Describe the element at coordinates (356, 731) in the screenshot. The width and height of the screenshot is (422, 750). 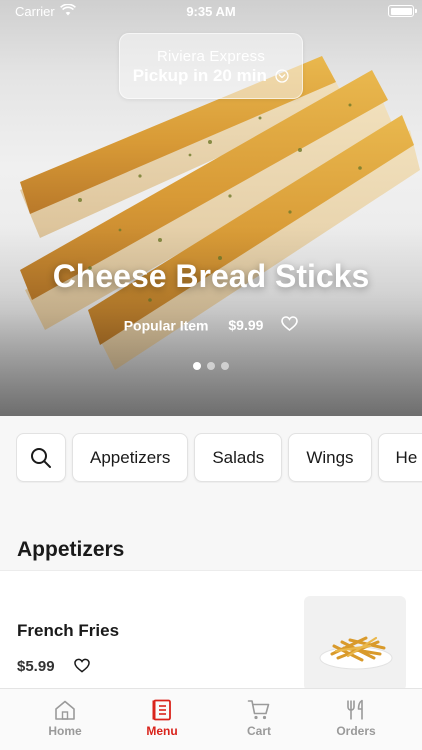
I see `tab-label: Orders` at that location.